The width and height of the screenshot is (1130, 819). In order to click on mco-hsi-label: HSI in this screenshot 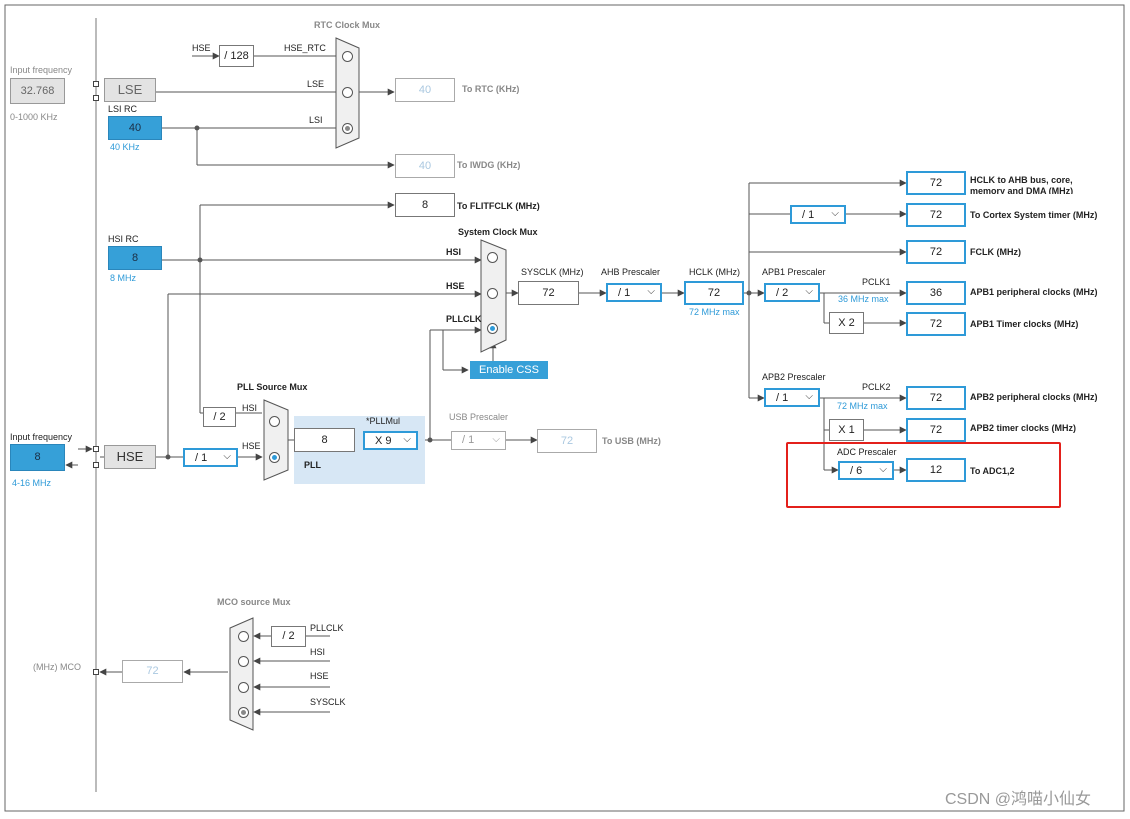, I will do `click(318, 652)`.